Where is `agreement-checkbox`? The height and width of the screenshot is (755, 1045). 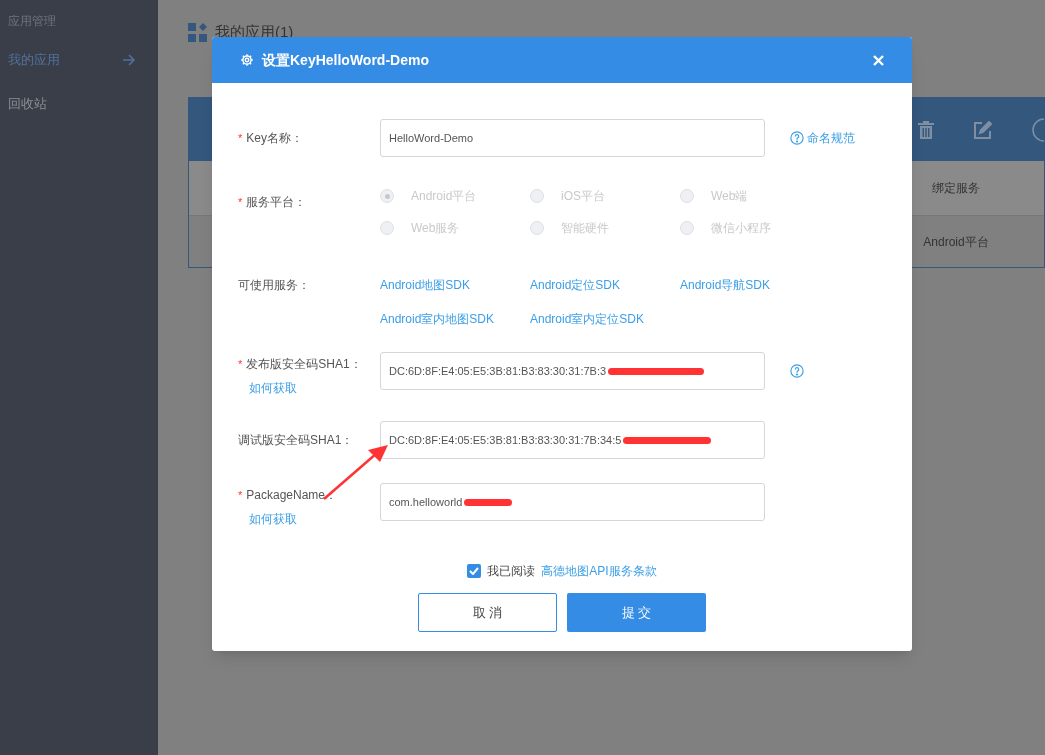
agreement-checkbox is located at coordinates (474, 571).